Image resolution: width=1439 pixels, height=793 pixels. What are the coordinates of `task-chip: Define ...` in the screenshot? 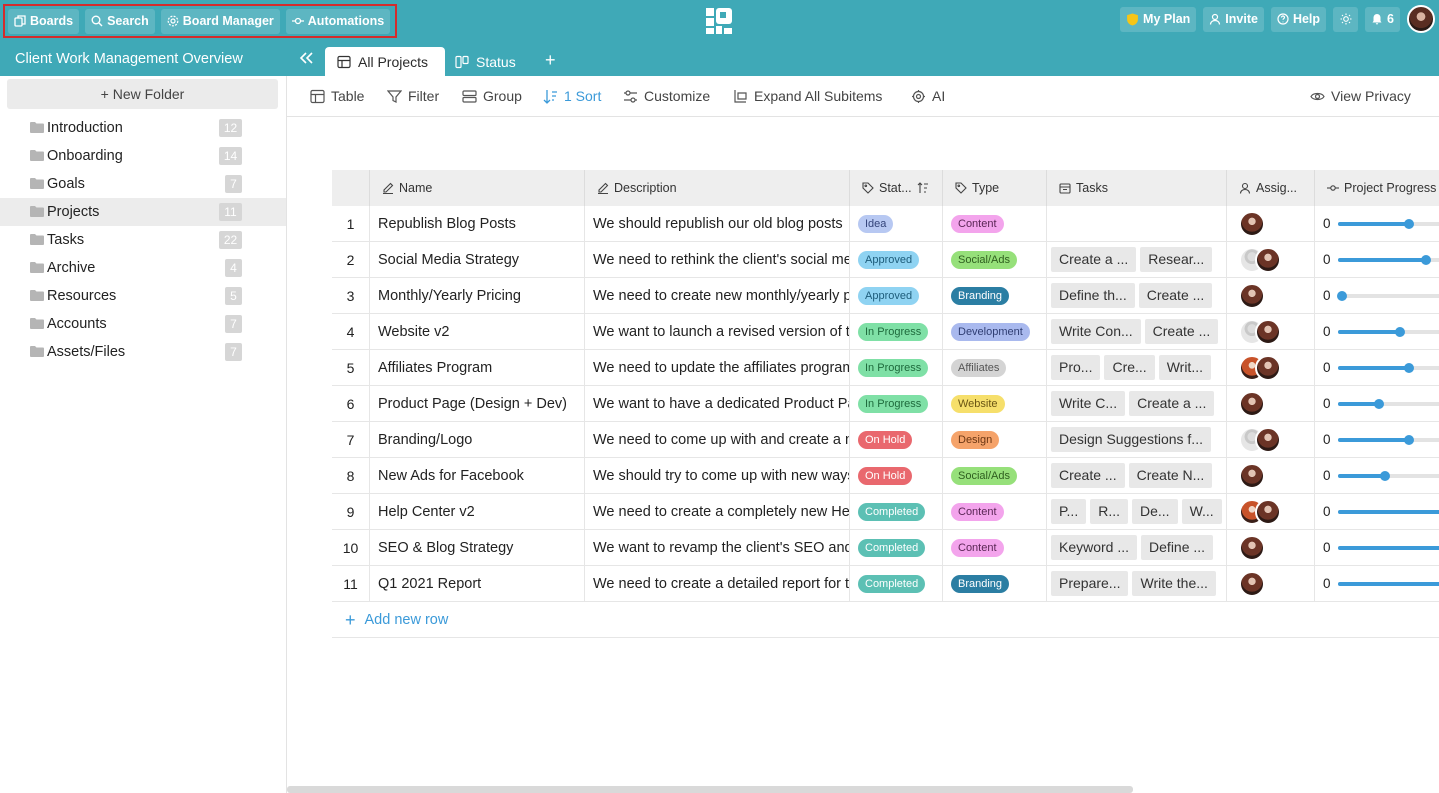 It's located at (1177, 547).